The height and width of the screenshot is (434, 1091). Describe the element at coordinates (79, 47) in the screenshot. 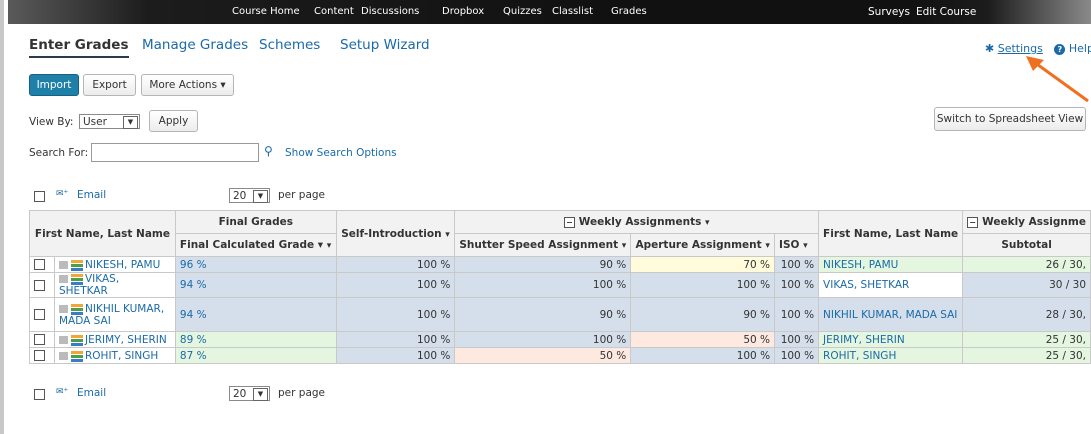

I see `tab-enter-grades: Enter Grades` at that location.